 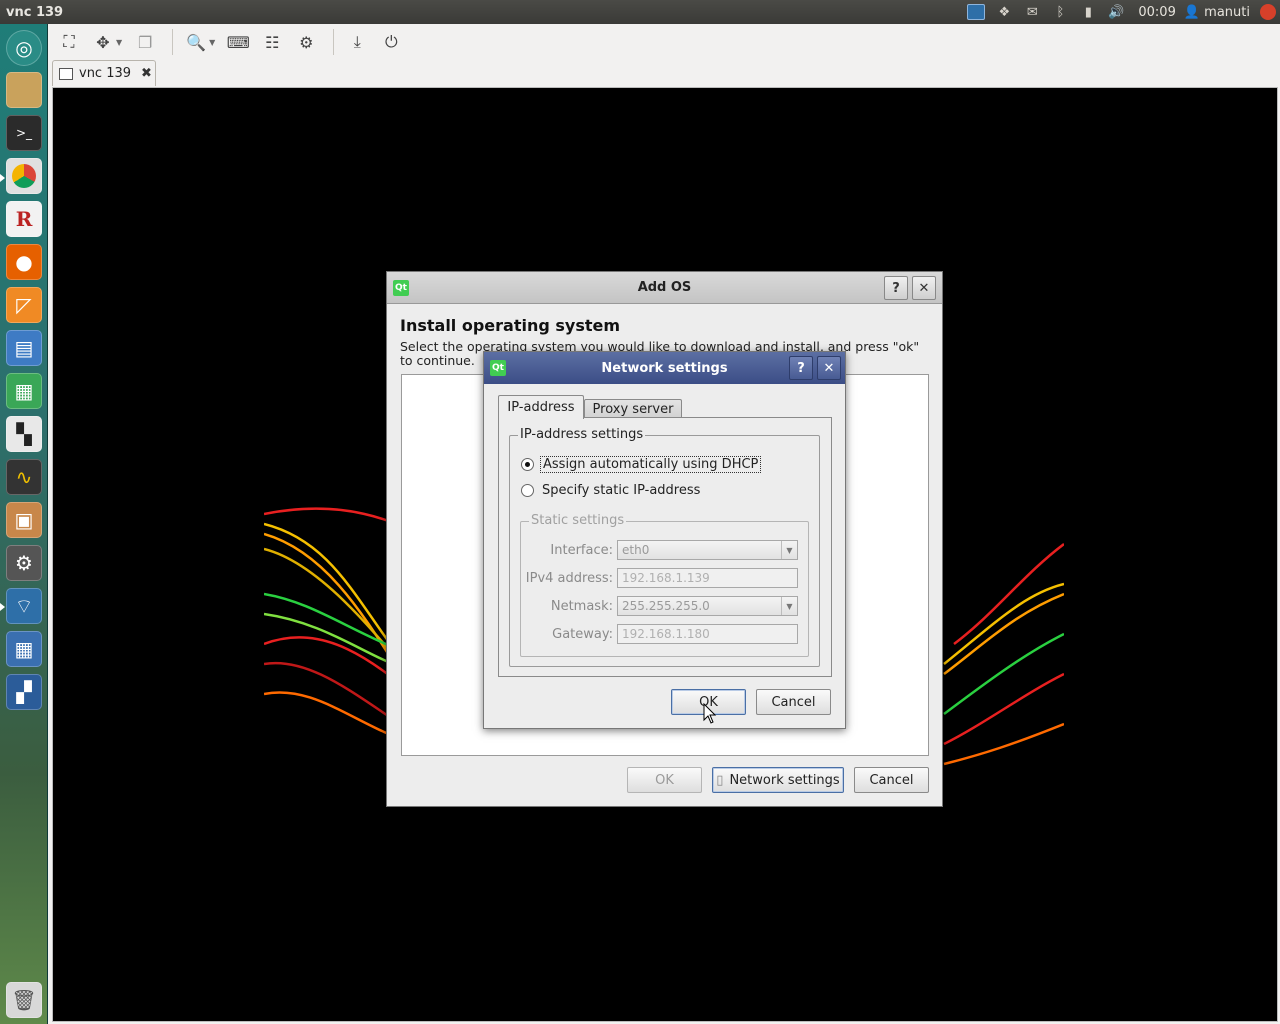 What do you see at coordinates (196, 42) in the screenshot?
I see `zoom-icon: 🔍` at bounding box center [196, 42].